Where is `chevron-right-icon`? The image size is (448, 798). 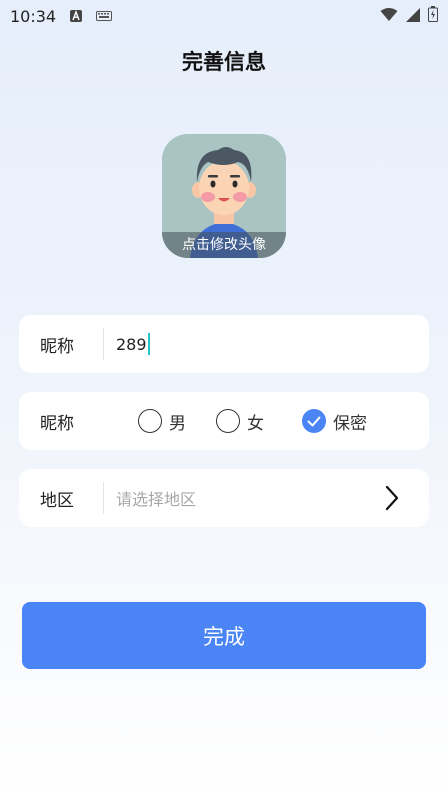
chevron-right-icon is located at coordinates (392, 498).